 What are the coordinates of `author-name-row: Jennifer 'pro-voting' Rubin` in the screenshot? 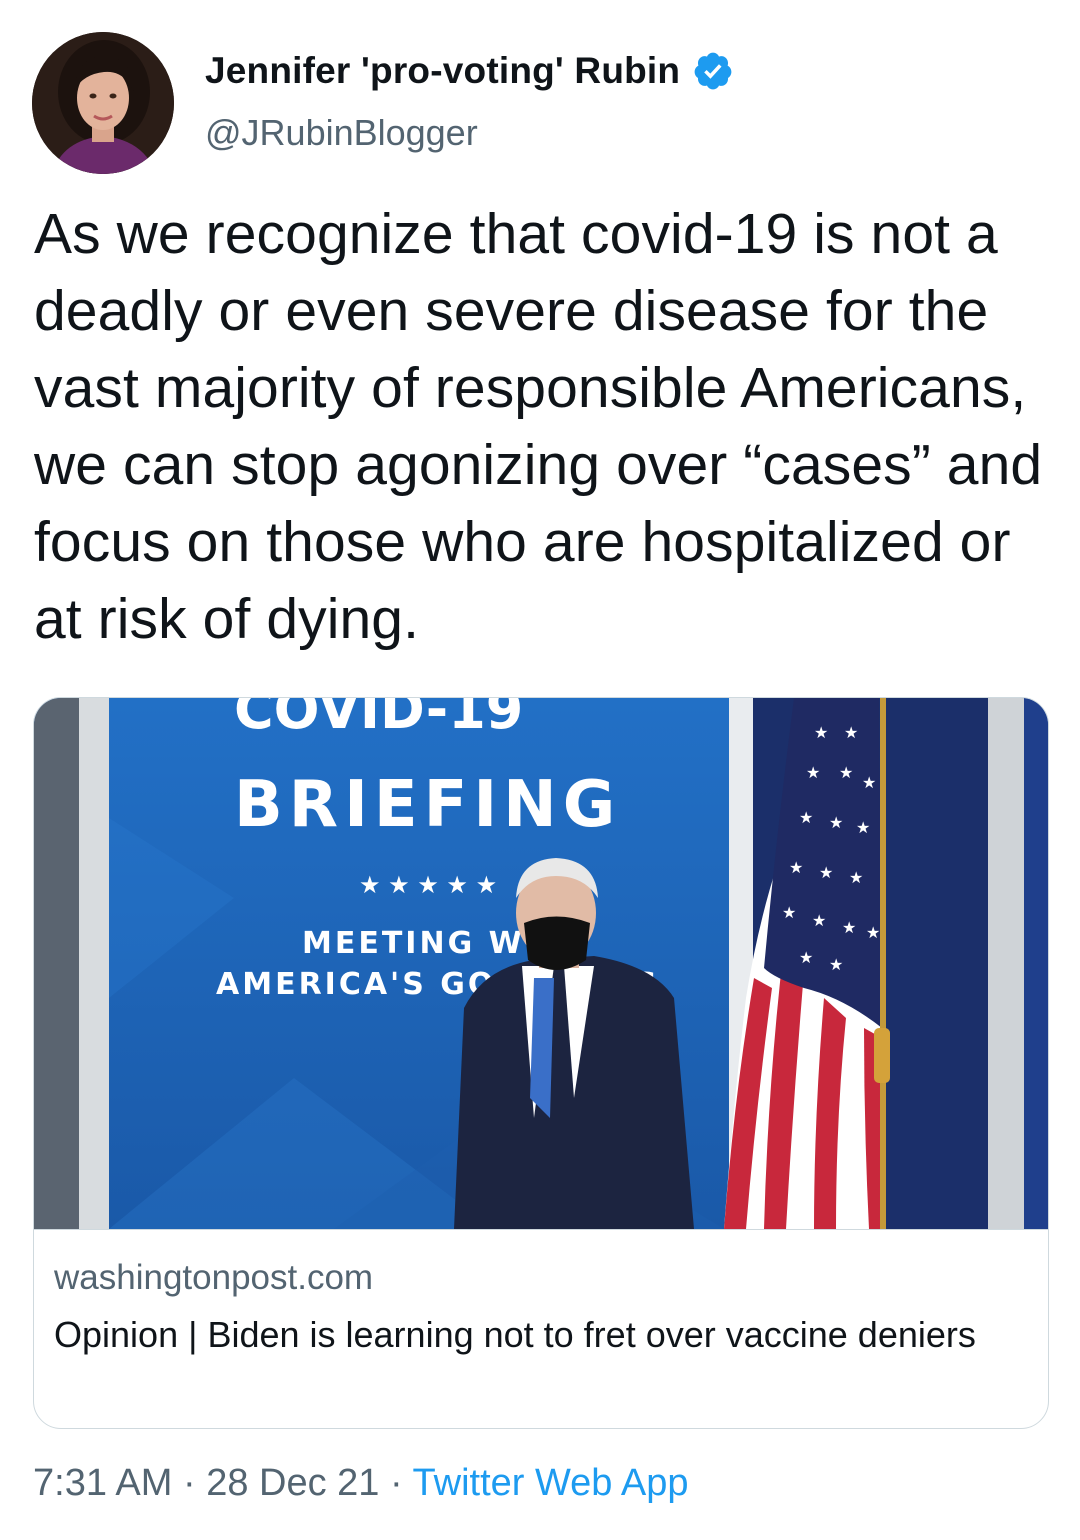 It's located at (469, 71).